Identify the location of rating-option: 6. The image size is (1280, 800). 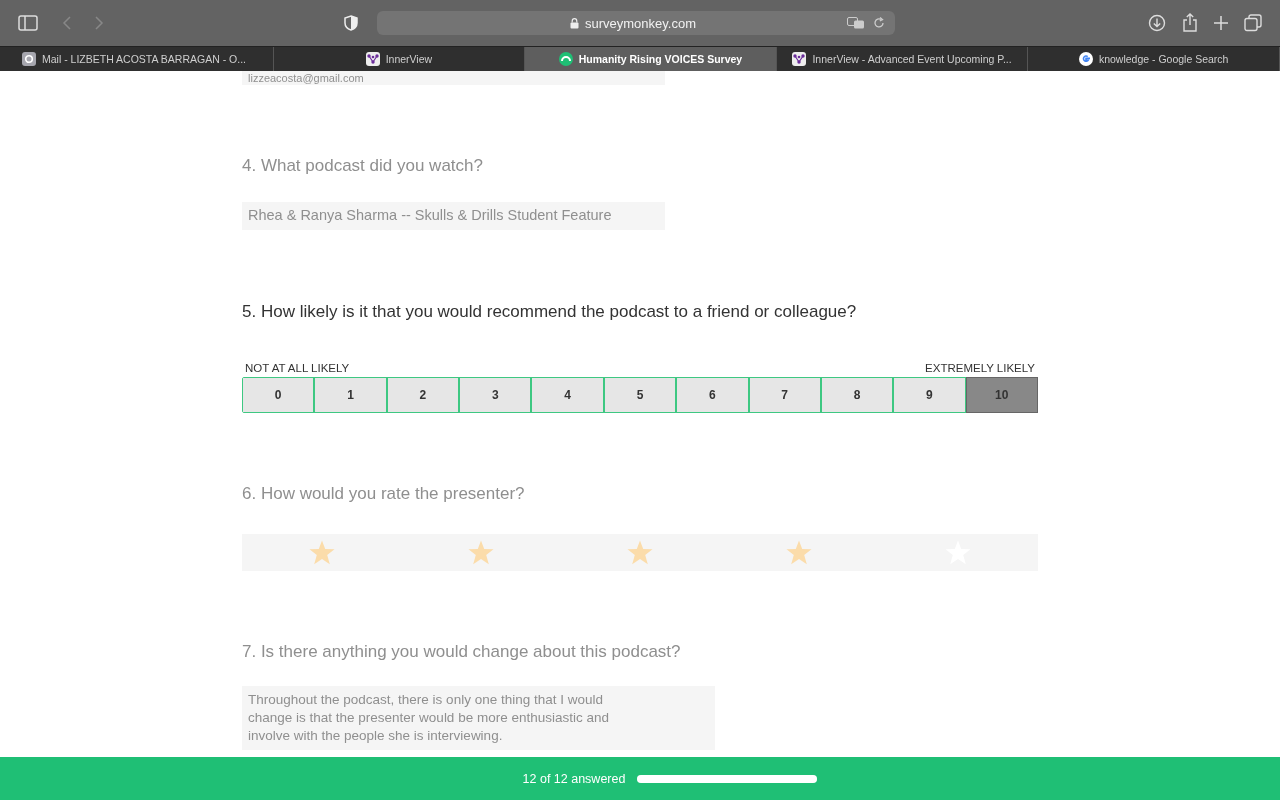
(713, 395).